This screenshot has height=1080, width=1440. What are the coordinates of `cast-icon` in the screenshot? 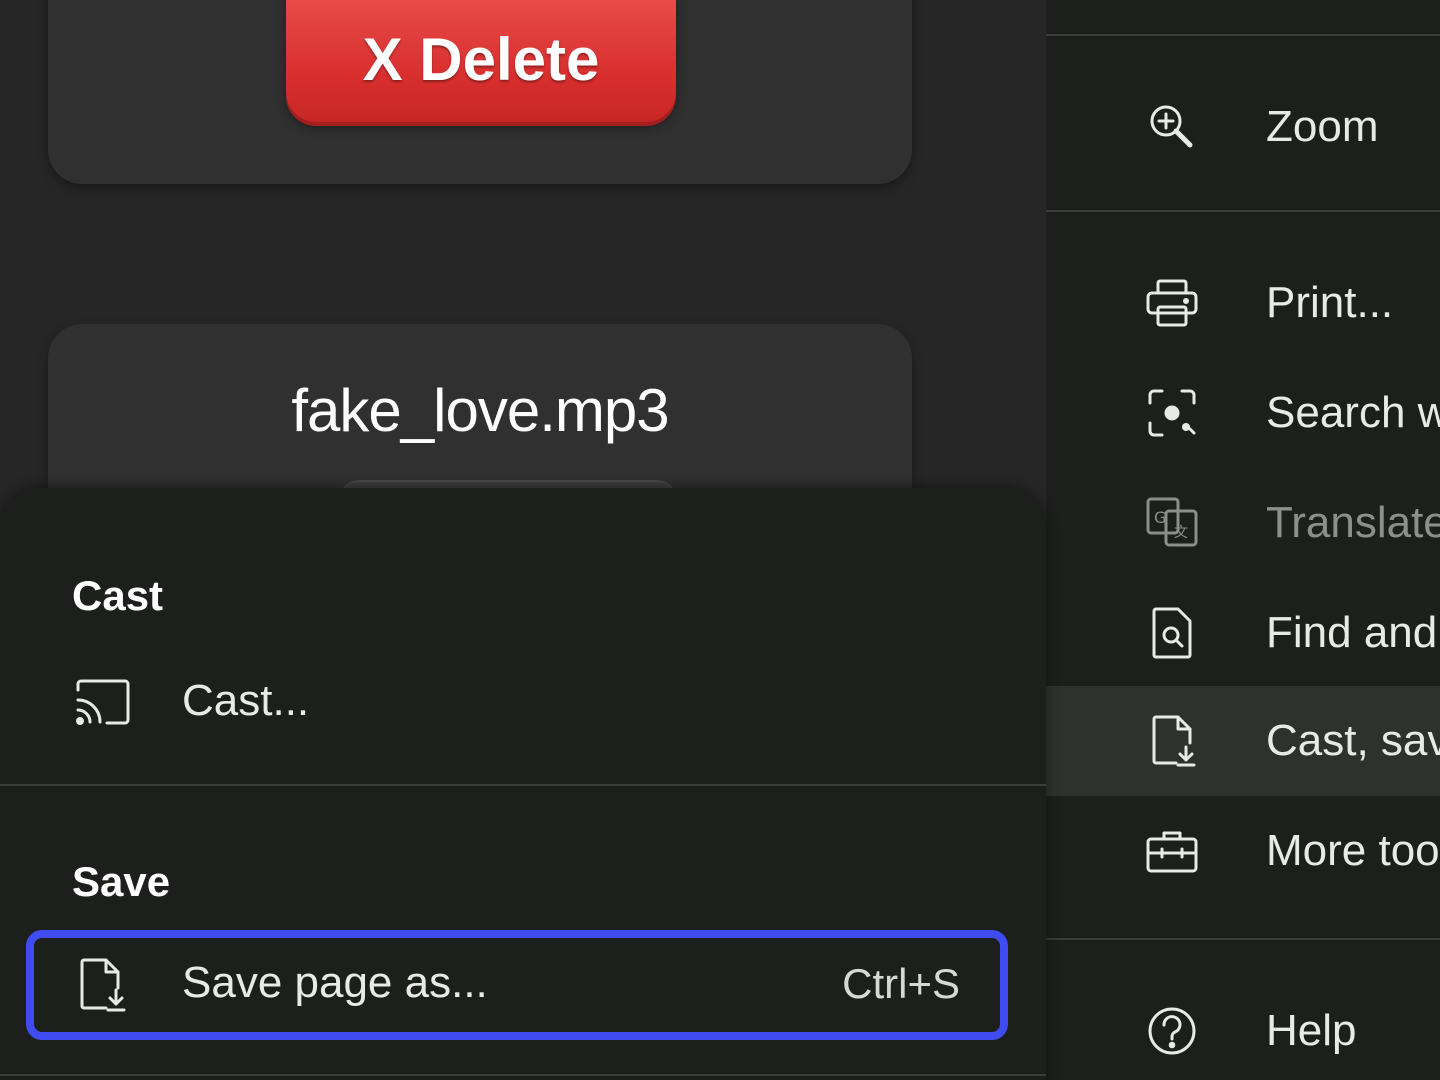 It's located at (103, 703).